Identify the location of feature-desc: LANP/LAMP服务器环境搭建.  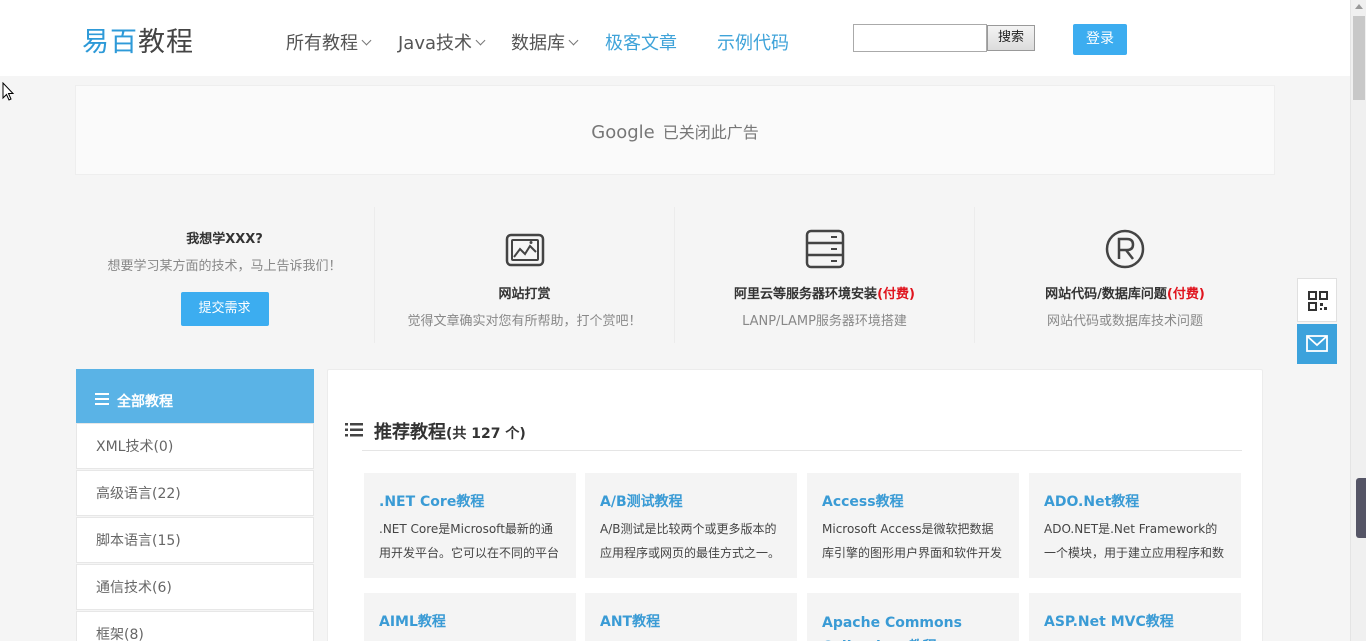
(824, 321).